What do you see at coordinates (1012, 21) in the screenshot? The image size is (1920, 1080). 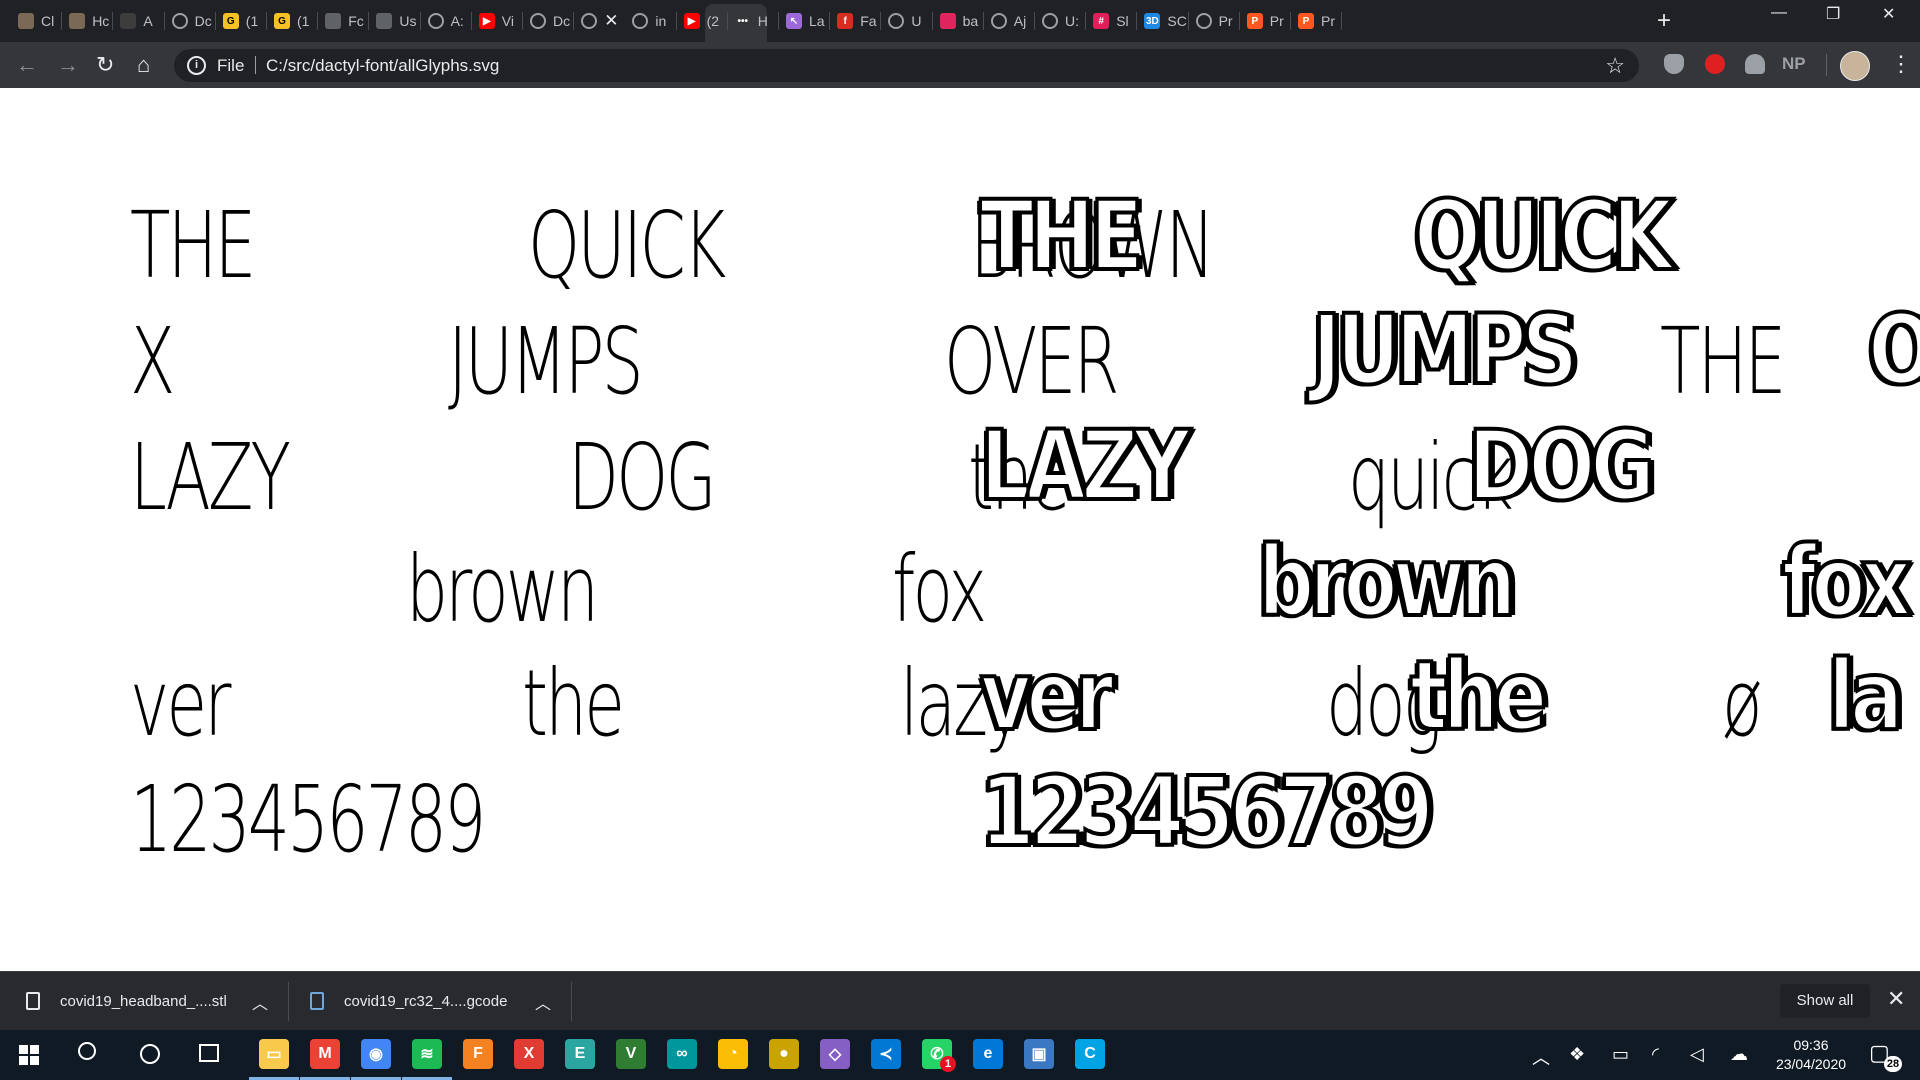 I see `browser-tab: Aj` at bounding box center [1012, 21].